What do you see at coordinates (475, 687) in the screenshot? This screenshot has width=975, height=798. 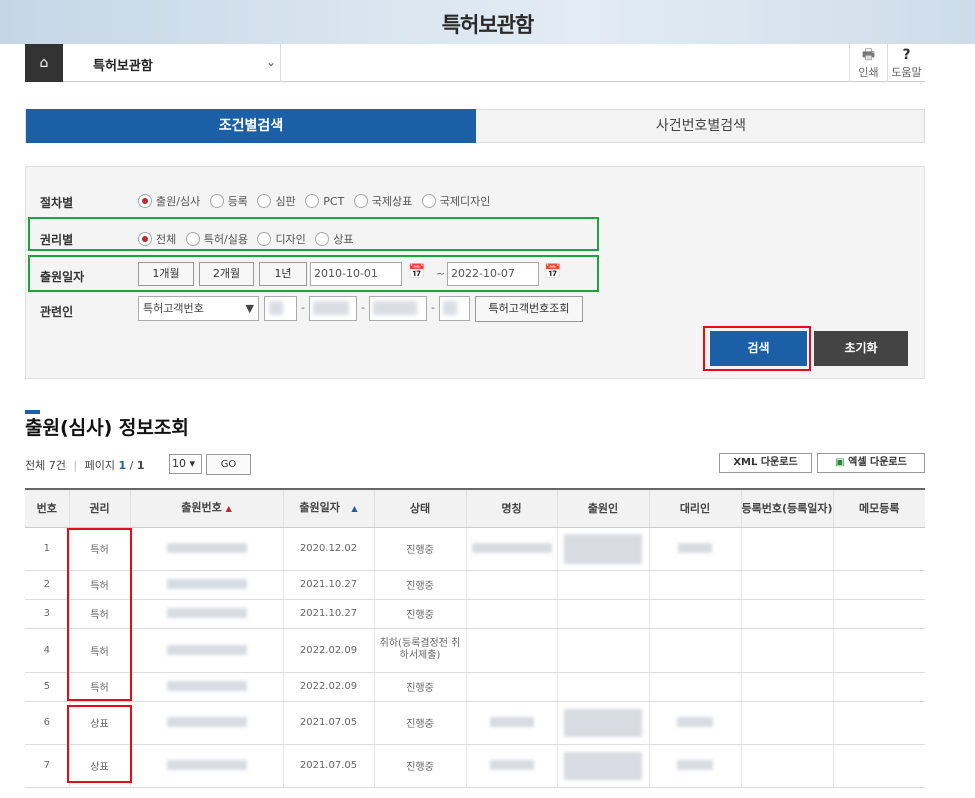 I see `table-row: 5 특허 2022.02.09 진행중` at bounding box center [475, 687].